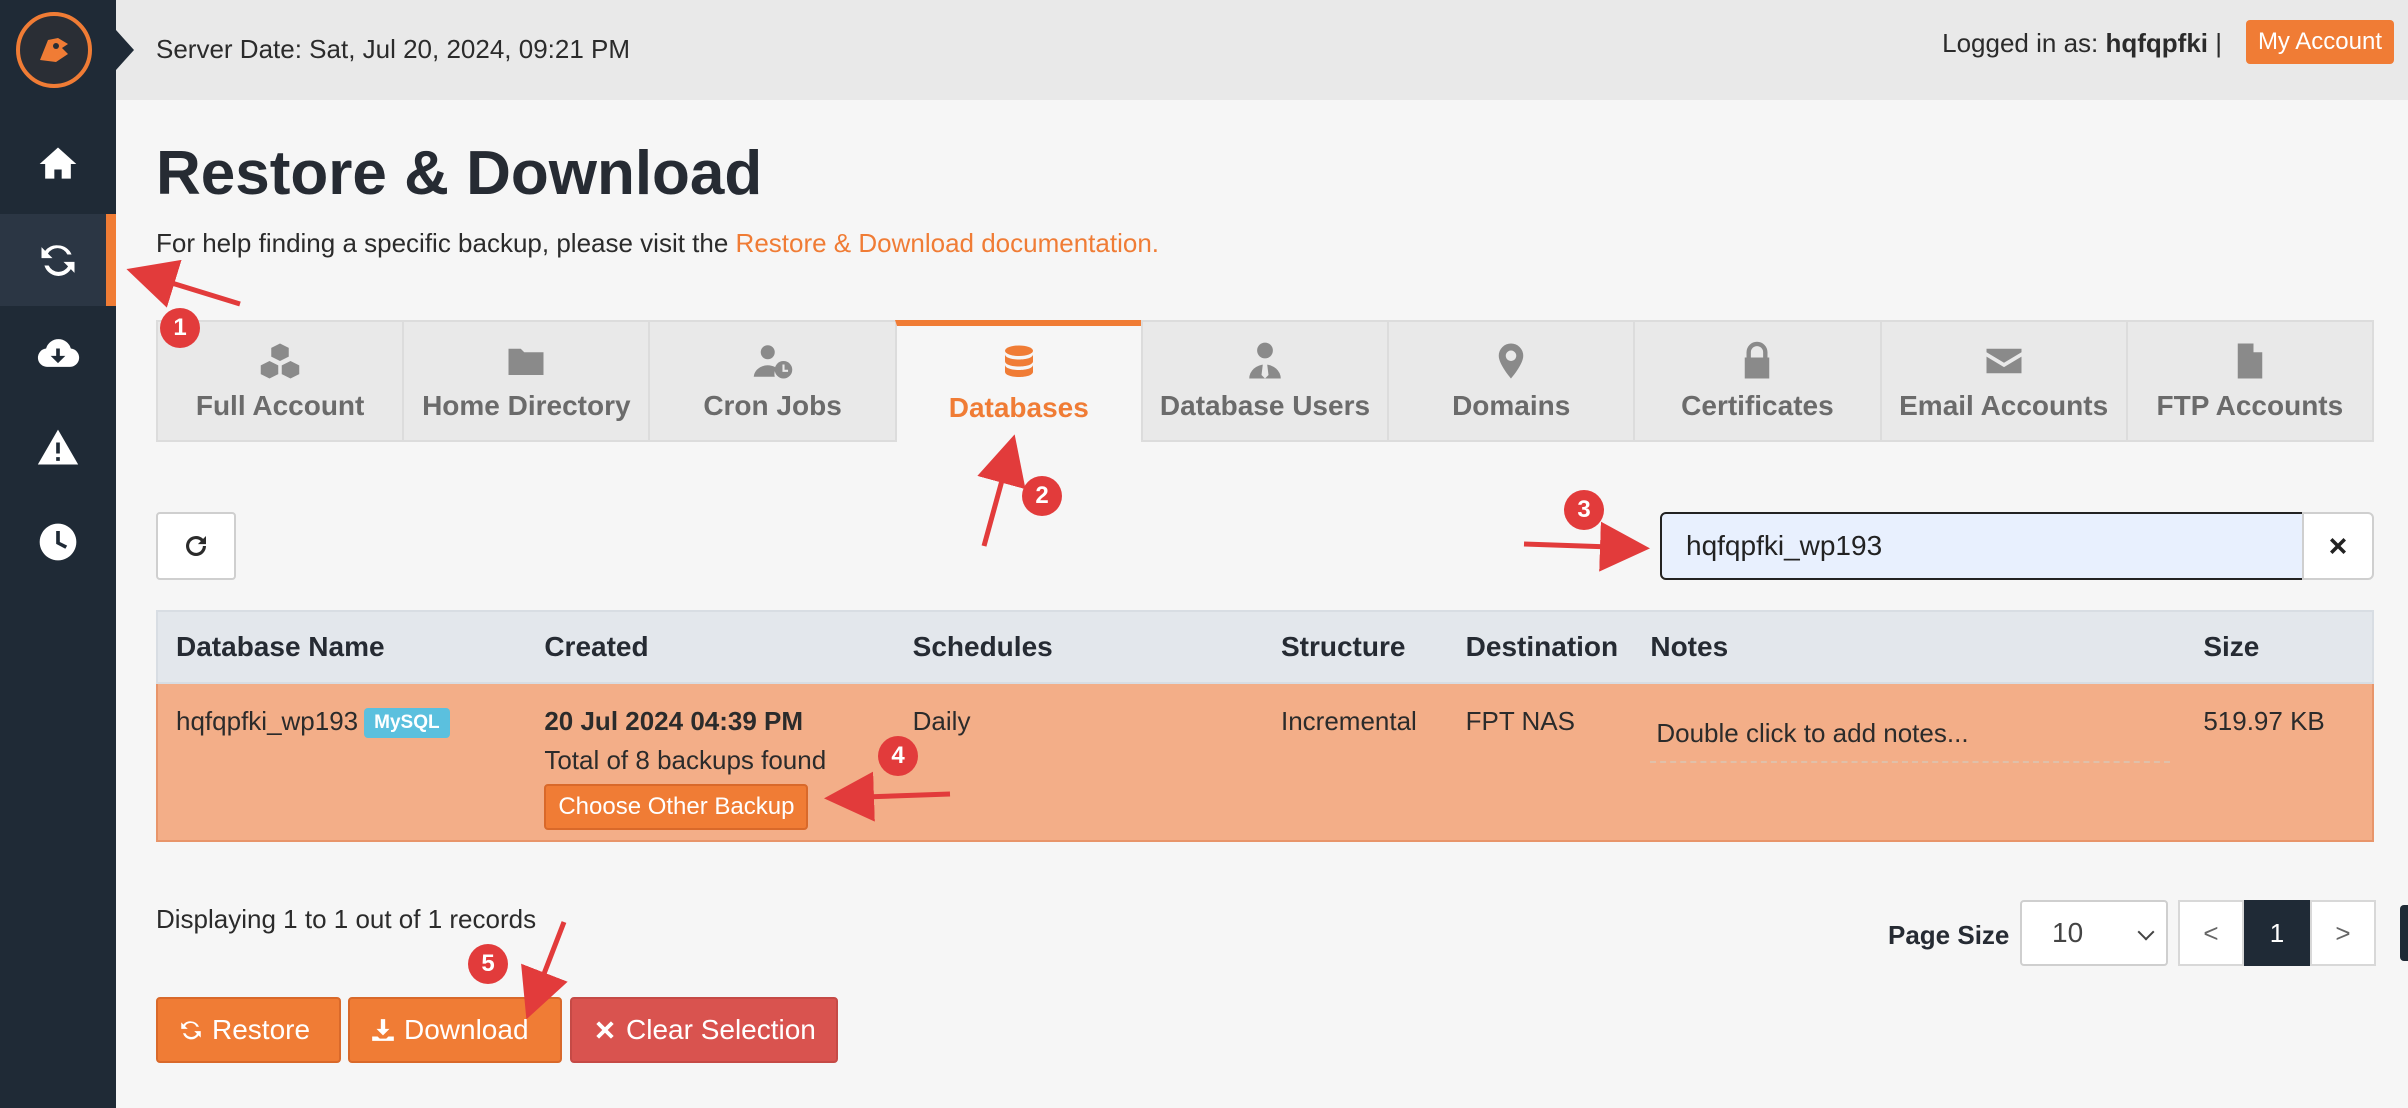 Image resolution: width=2408 pixels, height=1108 pixels. I want to click on database-name: hqfqpfki_wp193, so click(267, 721).